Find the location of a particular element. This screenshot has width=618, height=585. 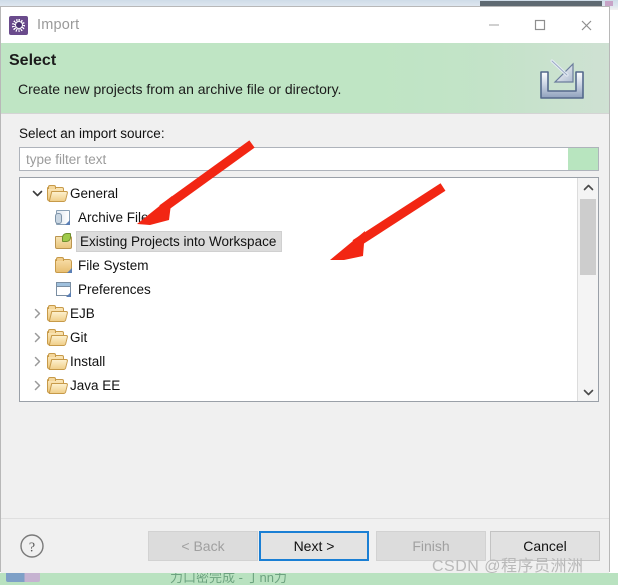

maximize-icon is located at coordinates (540, 25).